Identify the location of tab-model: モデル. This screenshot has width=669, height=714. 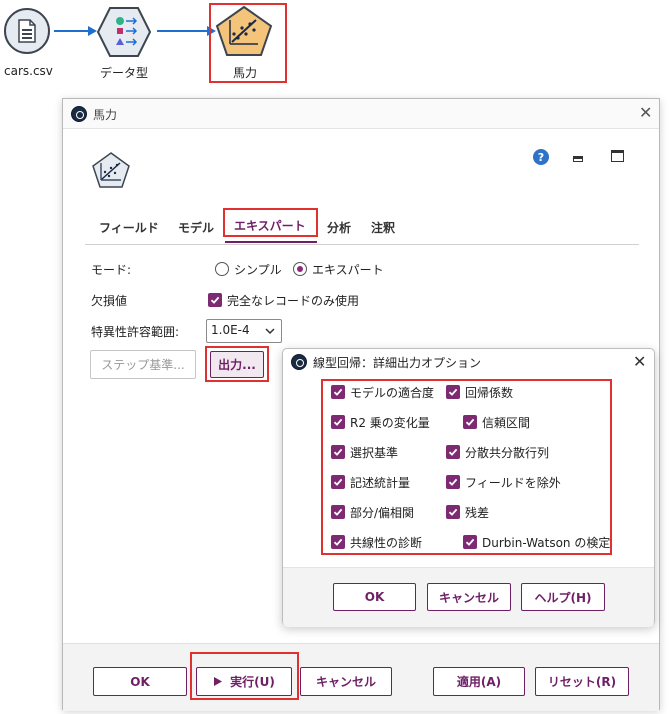
(196, 227).